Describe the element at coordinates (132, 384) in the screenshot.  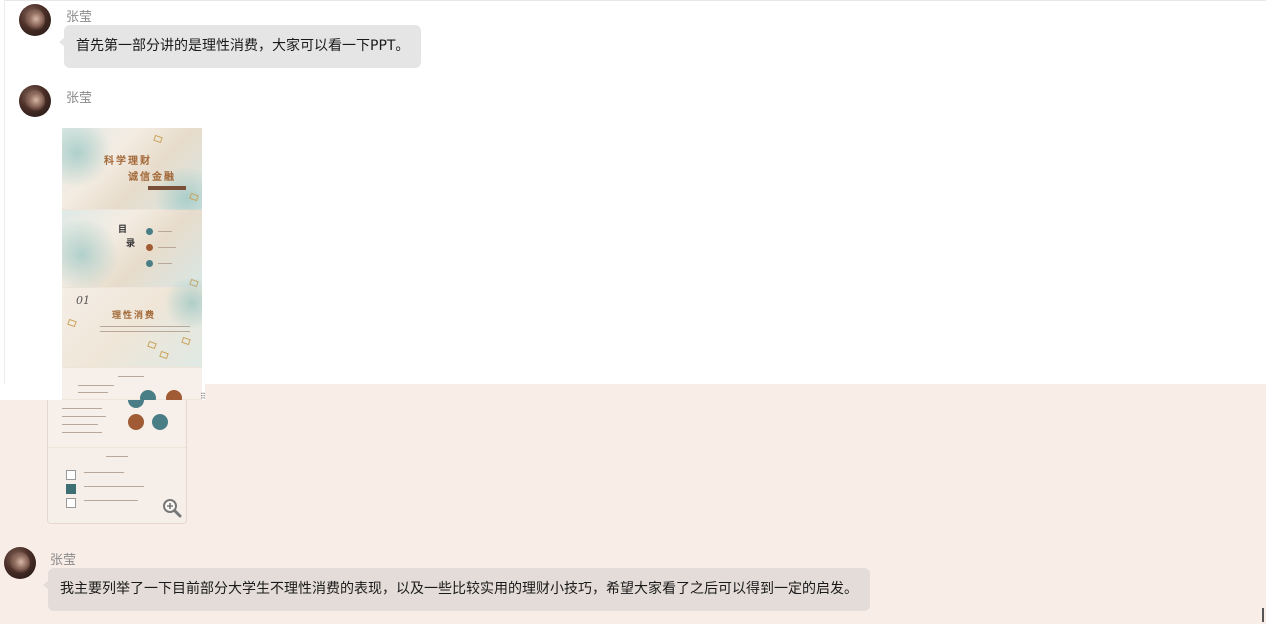
I see `ppt-slide-content-a` at that location.